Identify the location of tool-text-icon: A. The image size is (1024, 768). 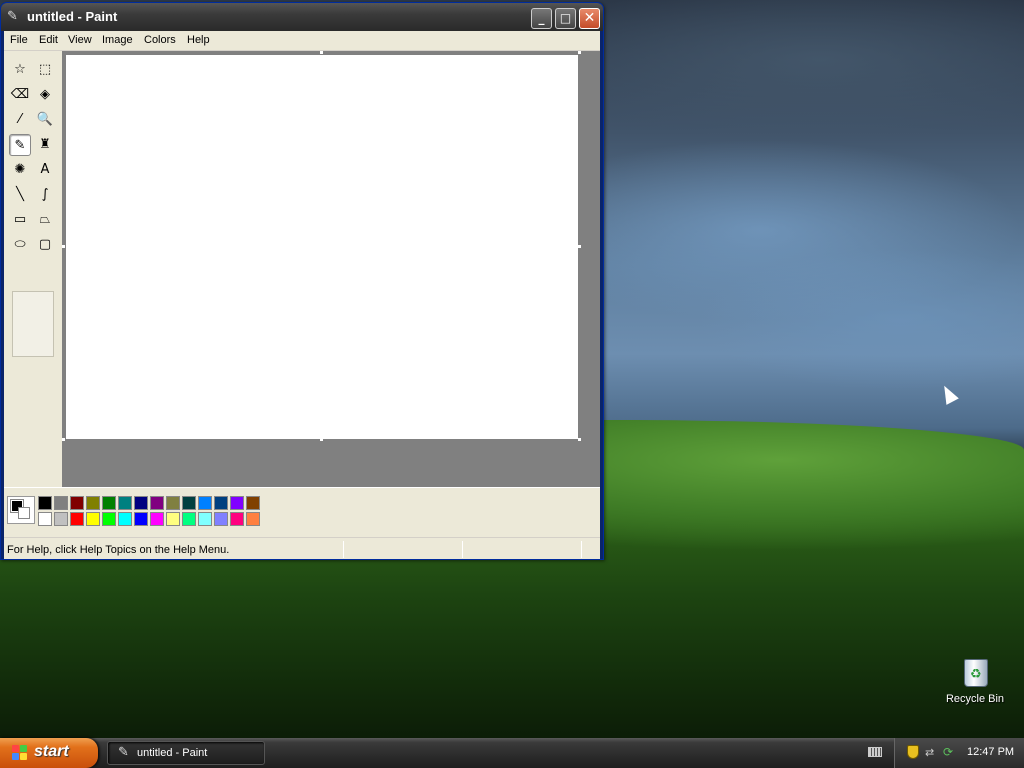
(45, 170).